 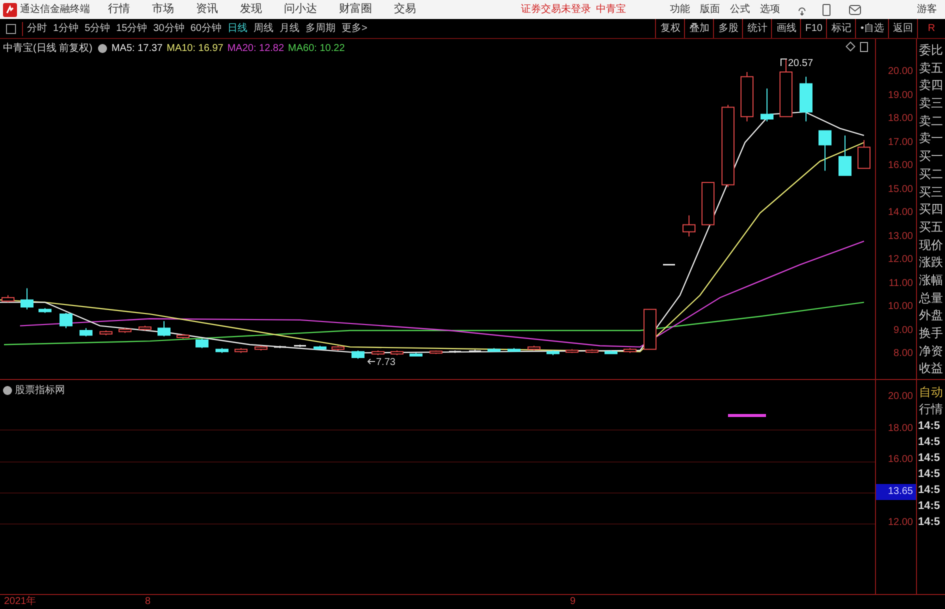 What do you see at coordinates (290, 29) in the screenshot?
I see `period-tab: 月线` at bounding box center [290, 29].